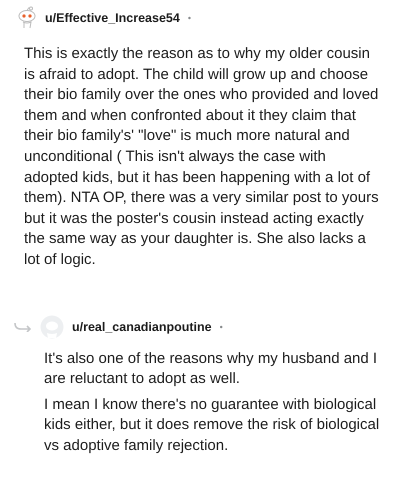 The height and width of the screenshot is (484, 400). What do you see at coordinates (23, 327) in the screenshot?
I see `reply-arrow-icon` at bounding box center [23, 327].